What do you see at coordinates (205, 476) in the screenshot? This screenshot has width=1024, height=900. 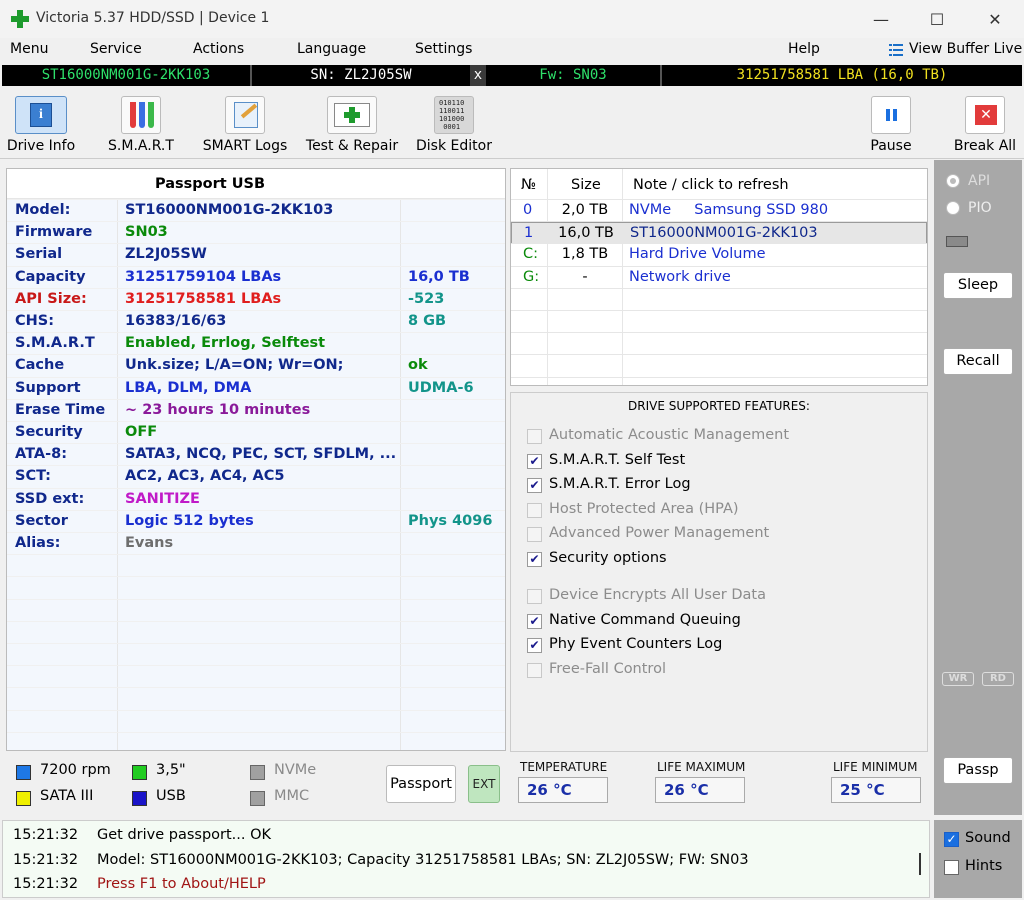 I see `info-value: AC2, AC3, AC4, AC5` at bounding box center [205, 476].